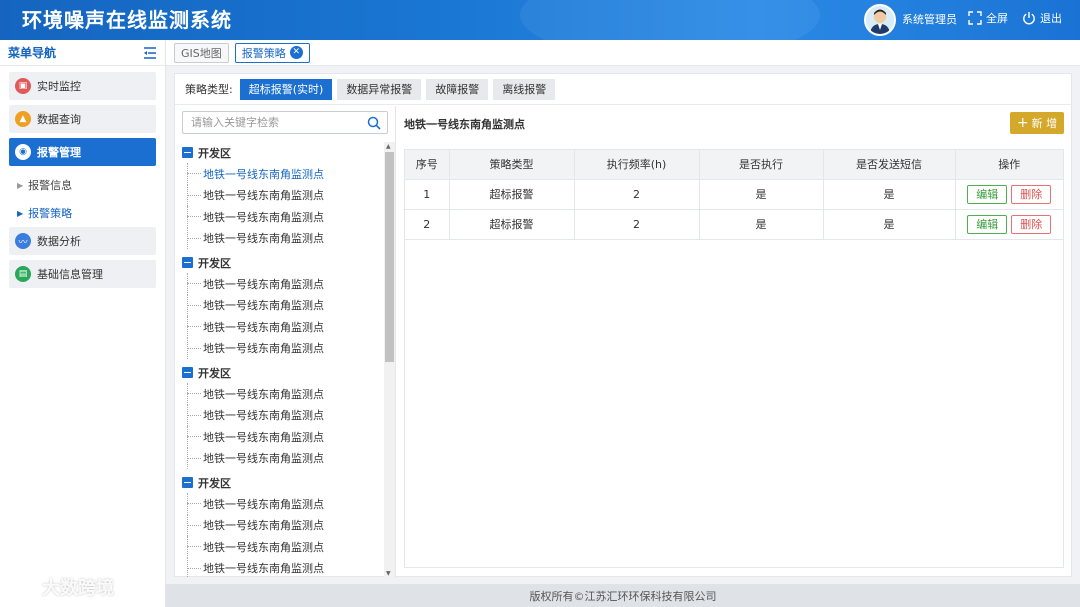 The image size is (1080, 607). I want to click on add-button-label: 新 增, so click(1044, 123).